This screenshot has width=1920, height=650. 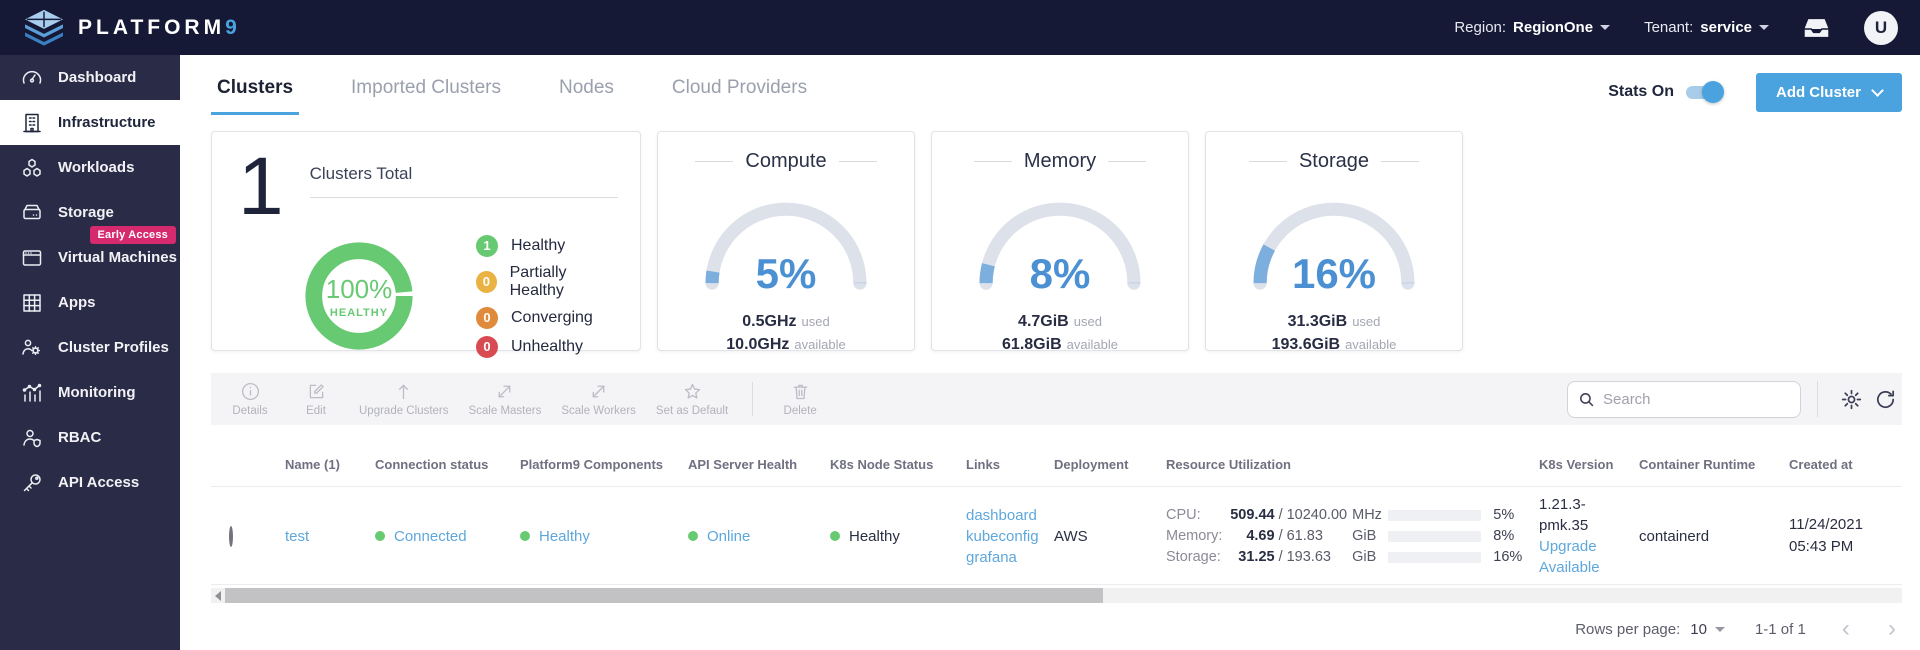 What do you see at coordinates (1704, 91) in the screenshot?
I see `toggle-switch` at bounding box center [1704, 91].